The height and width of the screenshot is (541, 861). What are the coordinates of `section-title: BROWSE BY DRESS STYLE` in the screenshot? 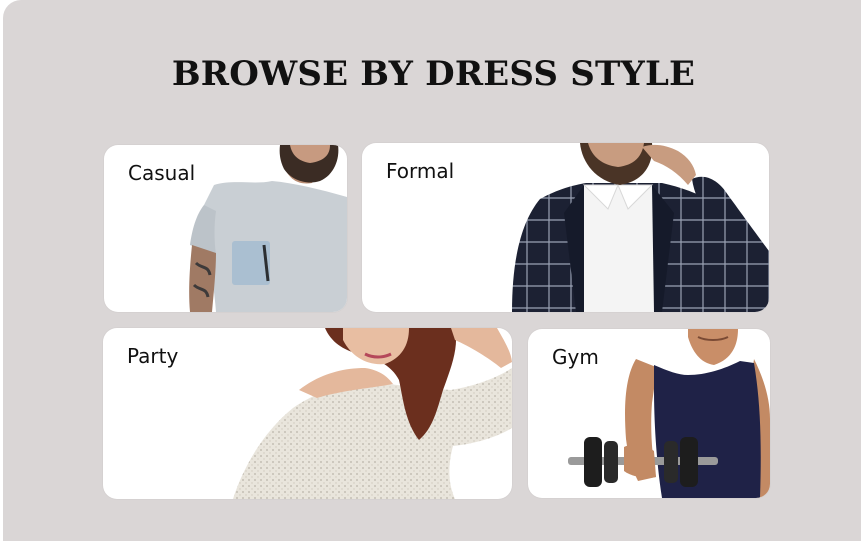 It's located at (433, 74).